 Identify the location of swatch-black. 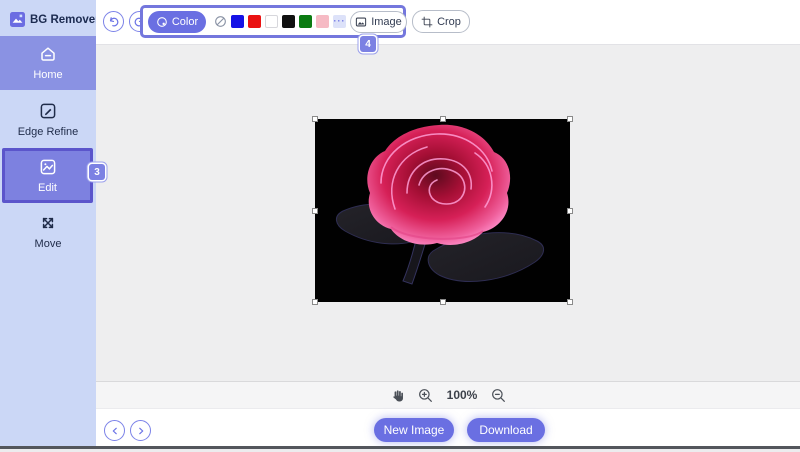
(288, 21).